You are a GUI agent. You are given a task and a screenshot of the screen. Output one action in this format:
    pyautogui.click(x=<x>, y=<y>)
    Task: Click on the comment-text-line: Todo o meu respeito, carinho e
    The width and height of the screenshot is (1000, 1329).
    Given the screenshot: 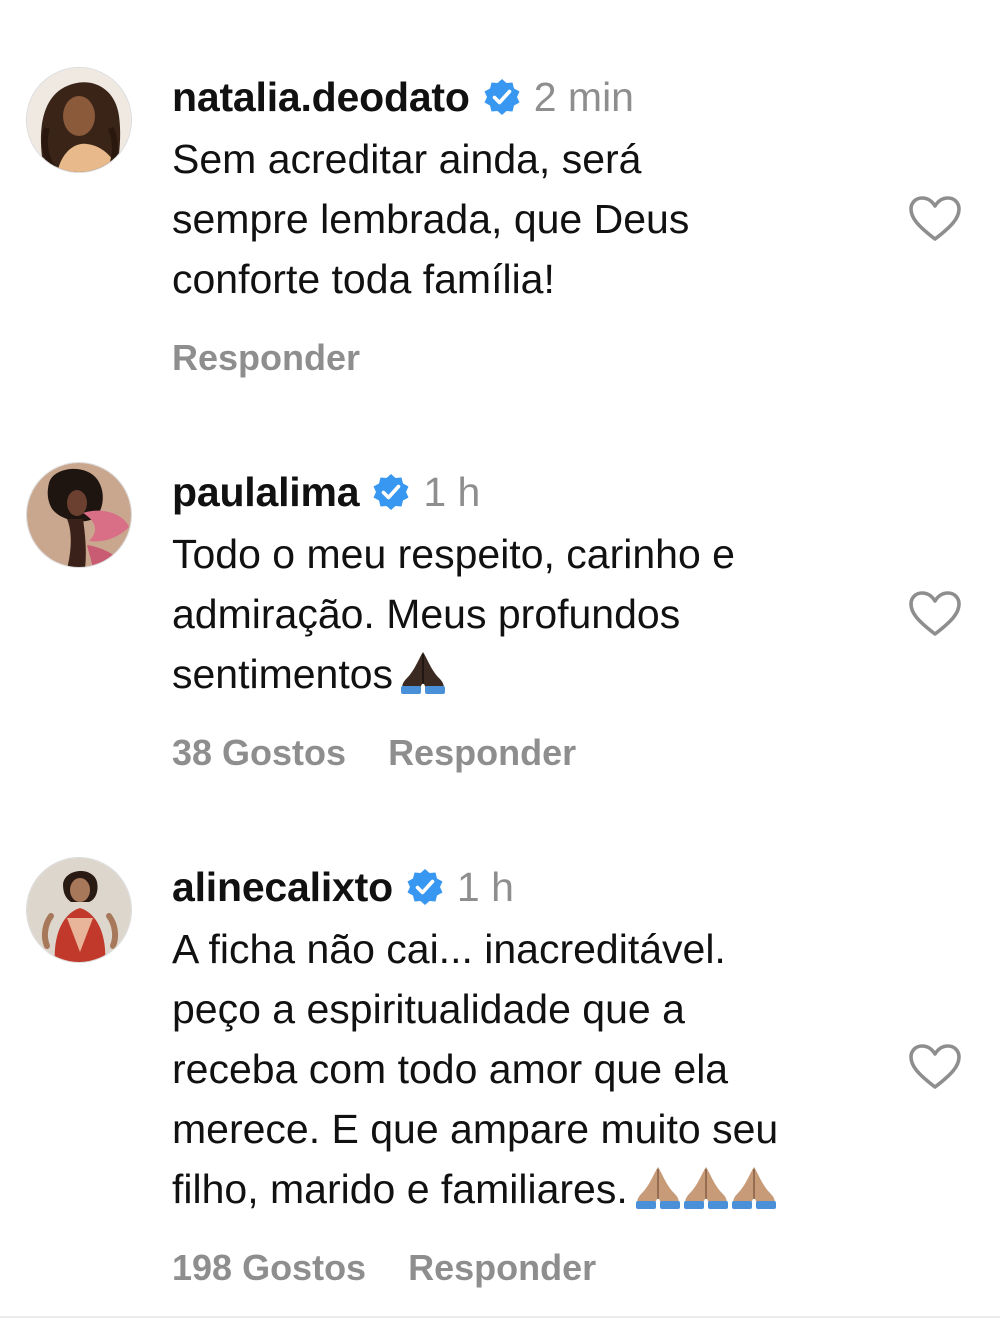 What is the action you would take?
    pyautogui.click(x=453, y=554)
    